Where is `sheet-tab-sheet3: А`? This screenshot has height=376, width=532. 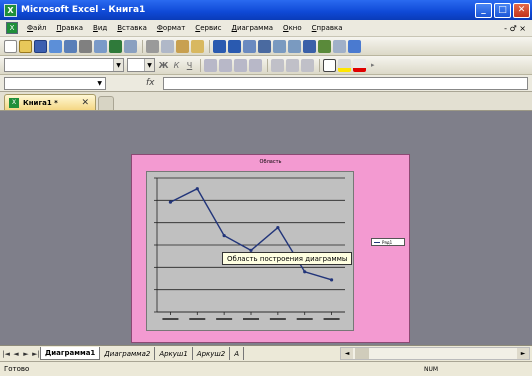 sheet-tab-sheet3: А is located at coordinates (237, 353).